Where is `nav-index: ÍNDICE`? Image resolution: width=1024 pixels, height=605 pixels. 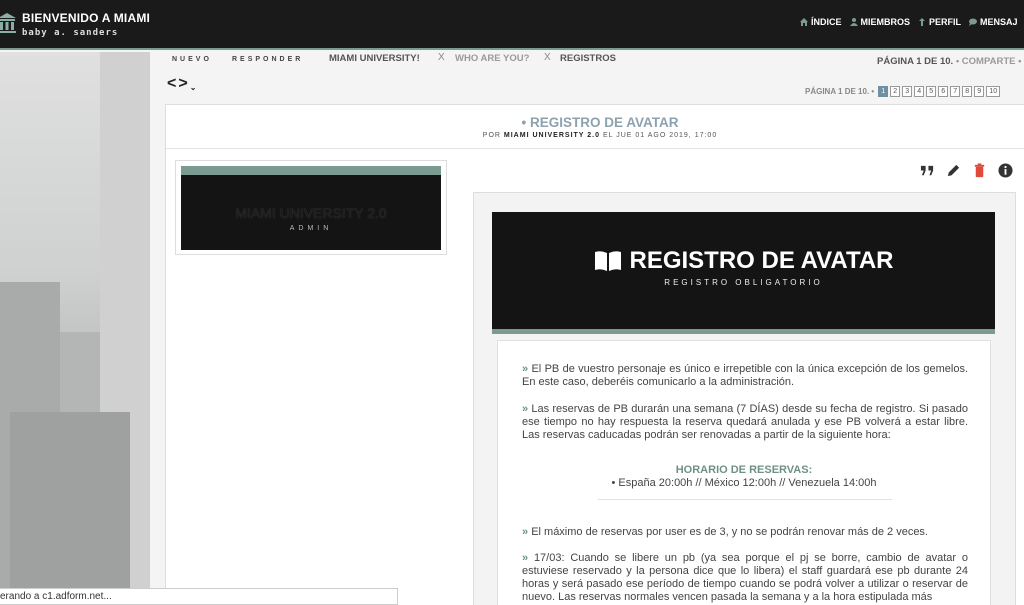 nav-index: ÍNDICE is located at coordinates (821, 22).